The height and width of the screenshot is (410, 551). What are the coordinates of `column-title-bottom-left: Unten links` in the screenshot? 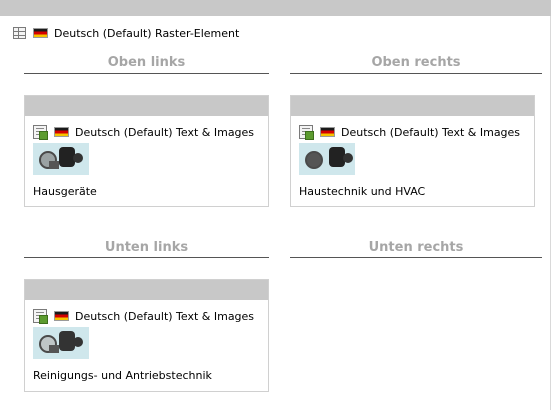 It's located at (146, 247).